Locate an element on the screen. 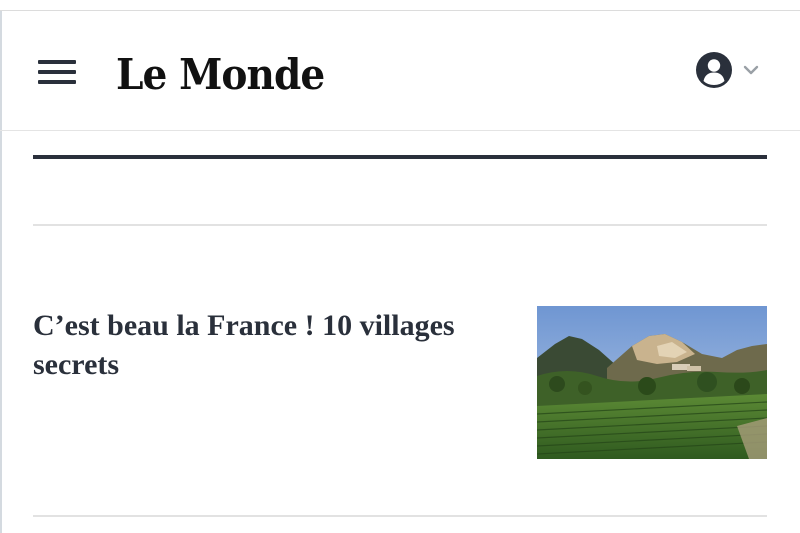 This screenshot has height=533, width=800. article-thumbnail is located at coordinates (652, 382).